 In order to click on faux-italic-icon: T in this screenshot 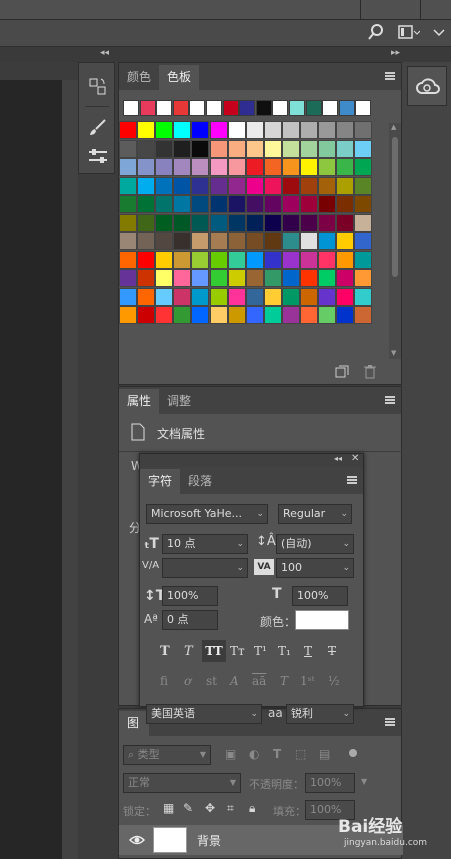, I will do `click(188, 651)`.